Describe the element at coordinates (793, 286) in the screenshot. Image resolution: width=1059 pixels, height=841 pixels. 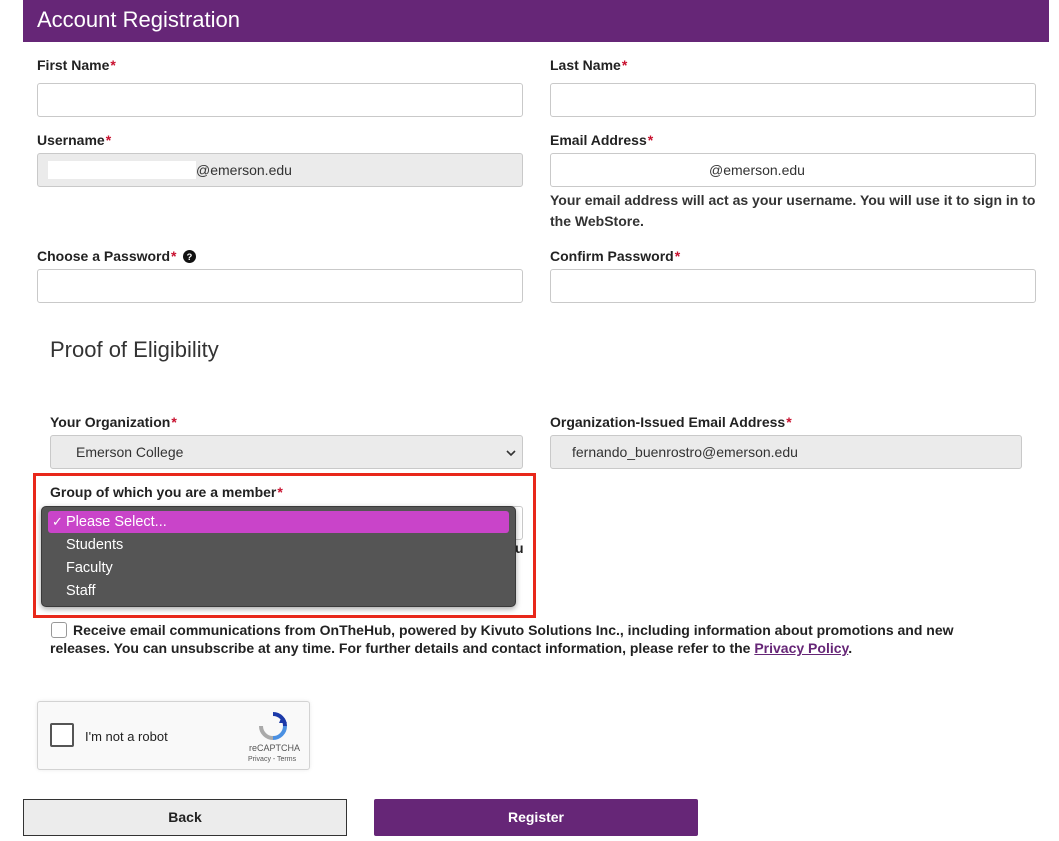
I see `confirm-password-input` at that location.